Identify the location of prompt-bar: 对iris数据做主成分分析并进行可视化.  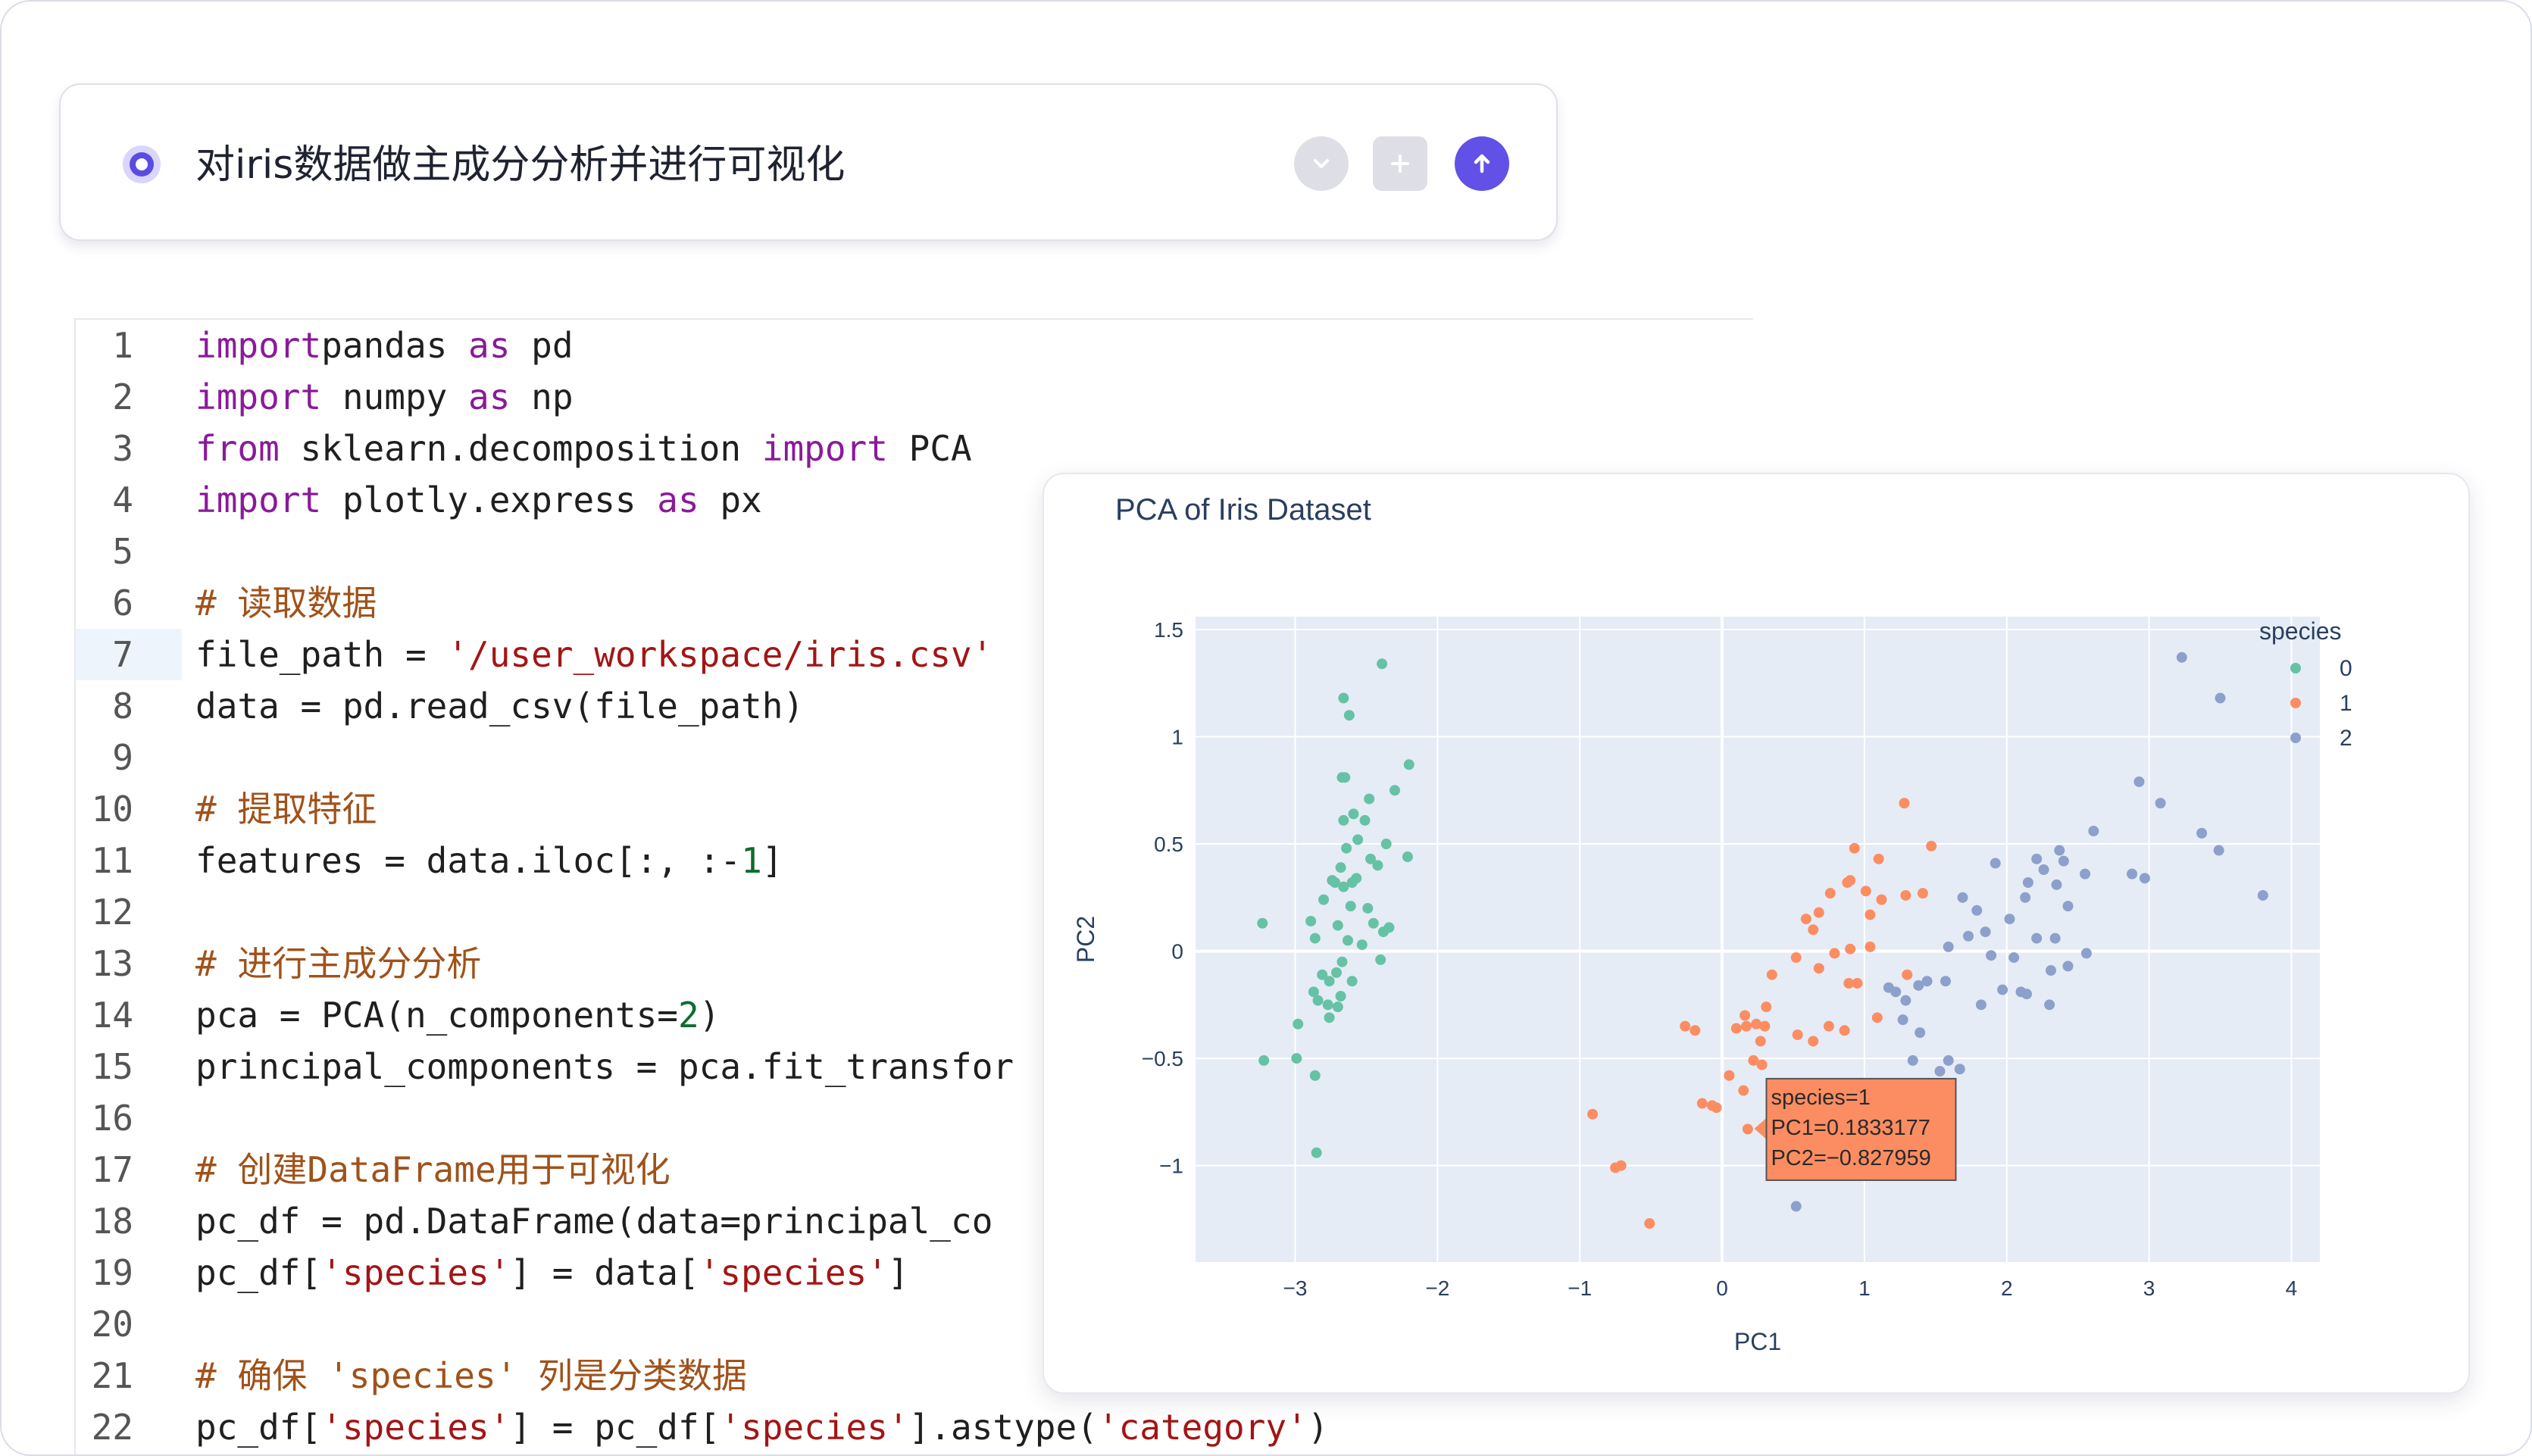
(808, 162).